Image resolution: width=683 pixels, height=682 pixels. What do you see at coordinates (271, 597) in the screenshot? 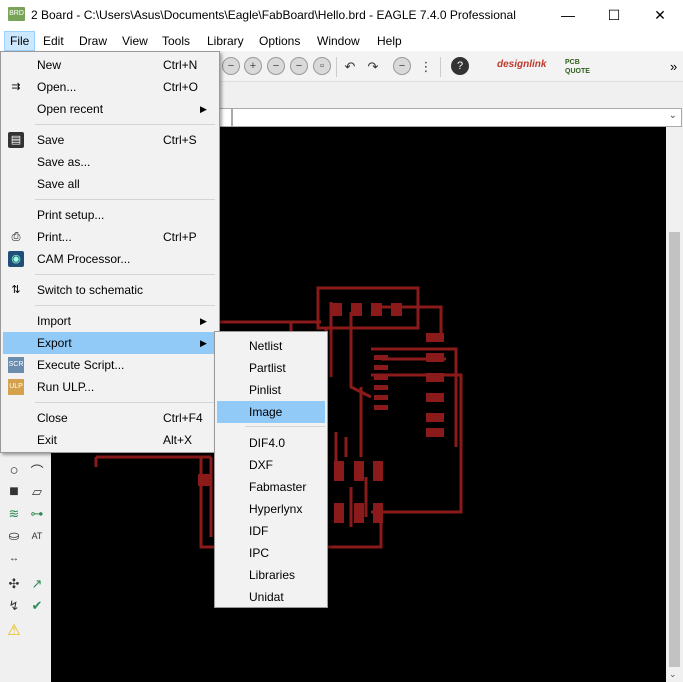
I see `export-unidat: Unidat` at bounding box center [271, 597].